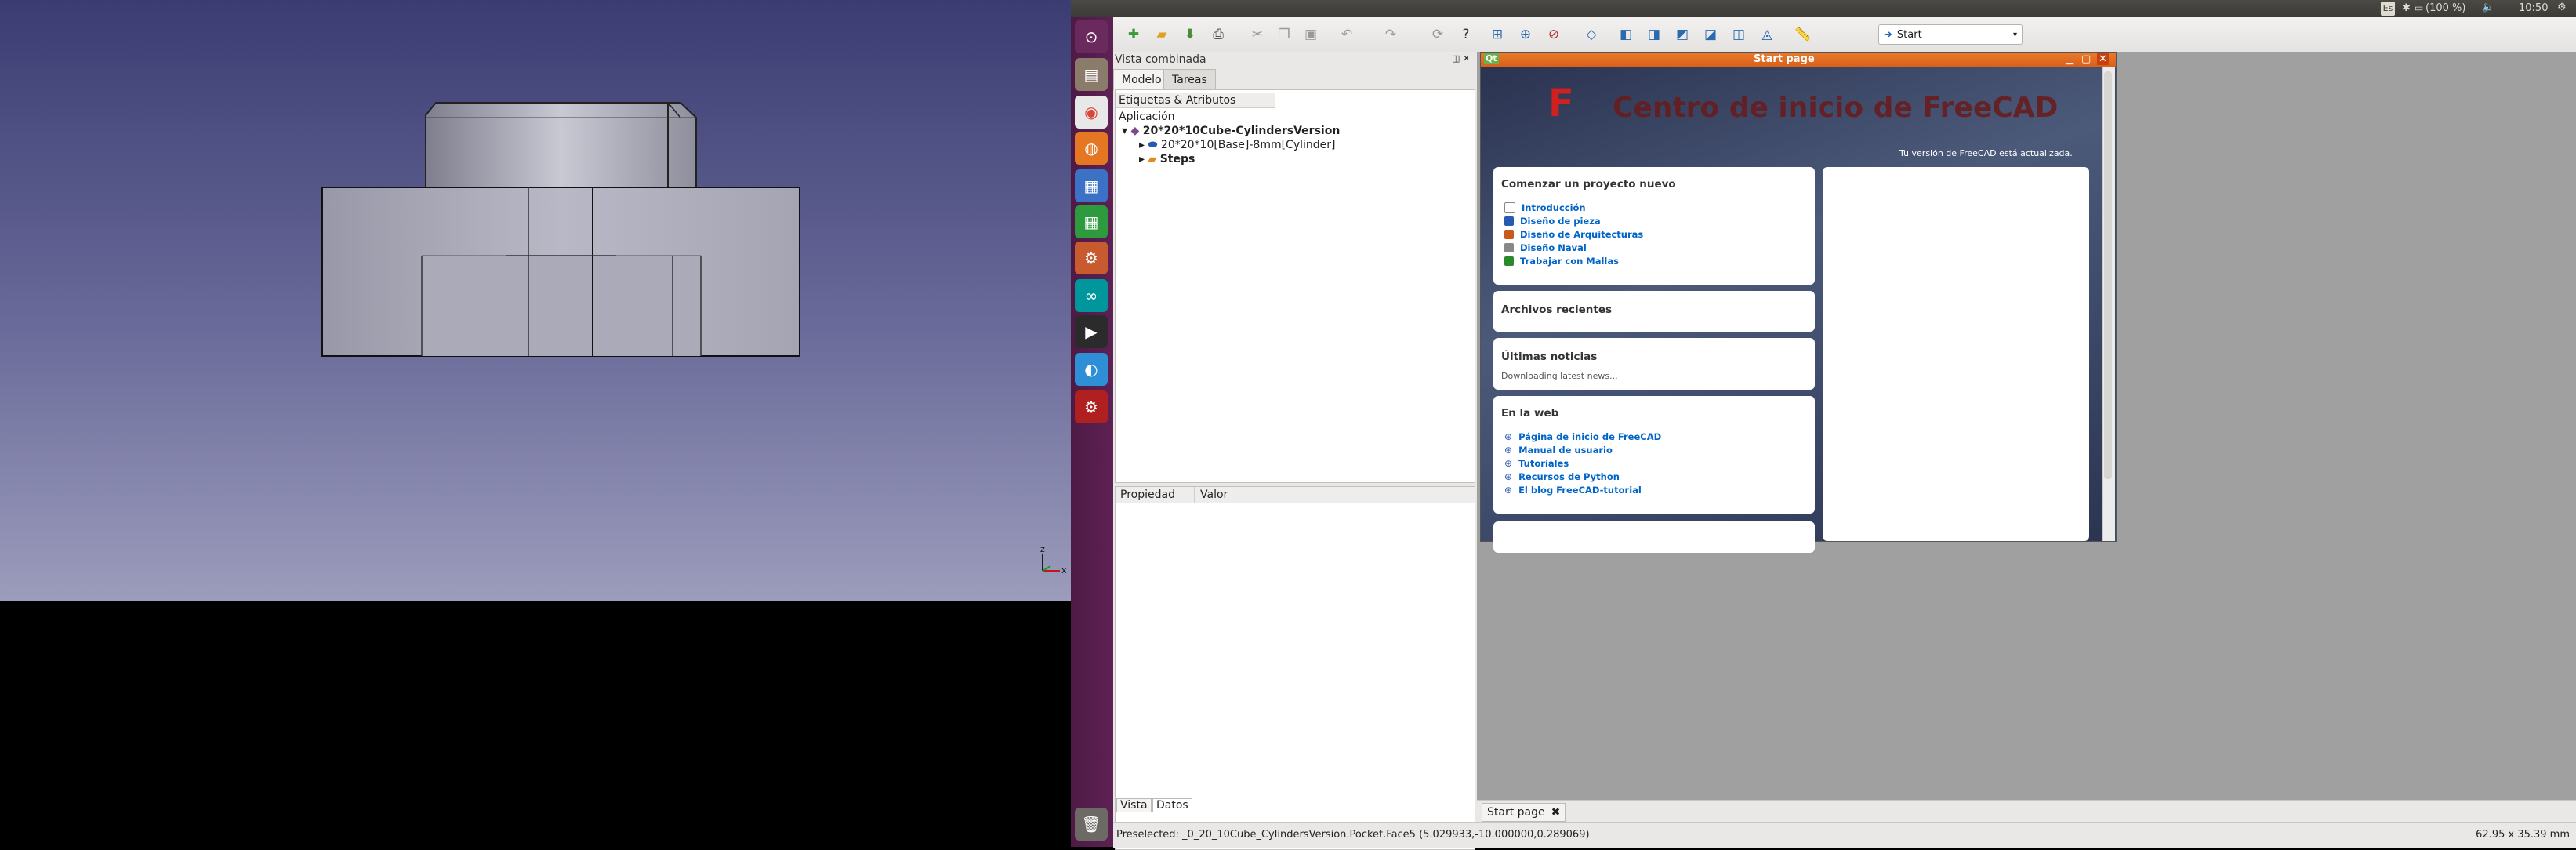  What do you see at coordinates (1091, 296) in the screenshot?
I see `arduino-icon: ∞` at bounding box center [1091, 296].